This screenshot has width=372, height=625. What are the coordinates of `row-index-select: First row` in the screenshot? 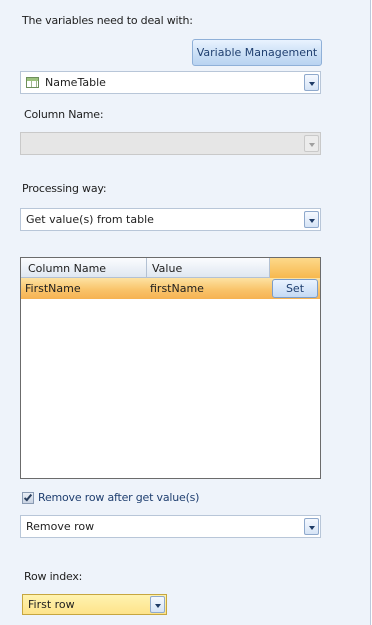 It's located at (94, 604).